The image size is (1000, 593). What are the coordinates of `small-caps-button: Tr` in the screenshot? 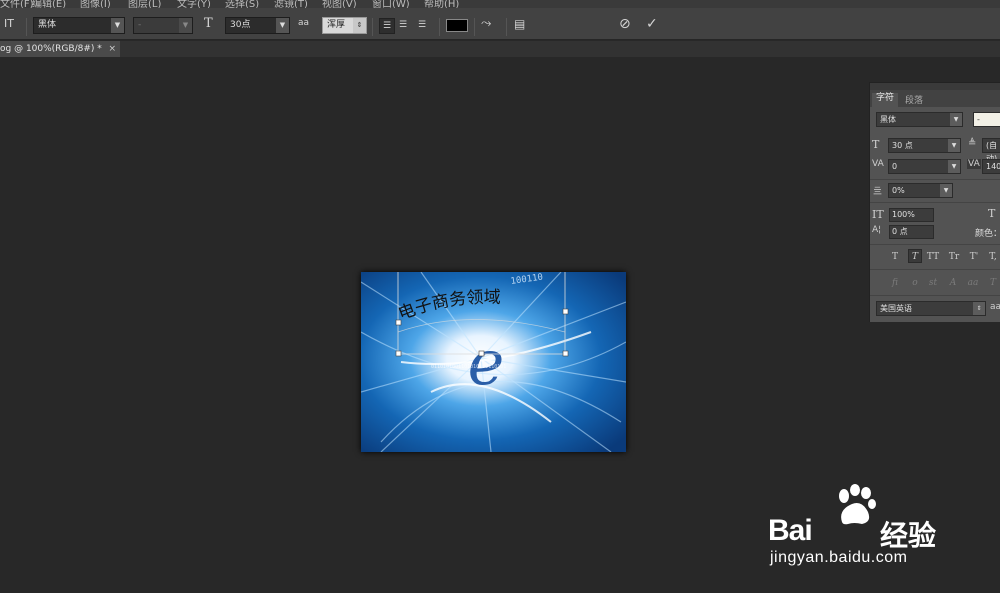 It's located at (954, 257).